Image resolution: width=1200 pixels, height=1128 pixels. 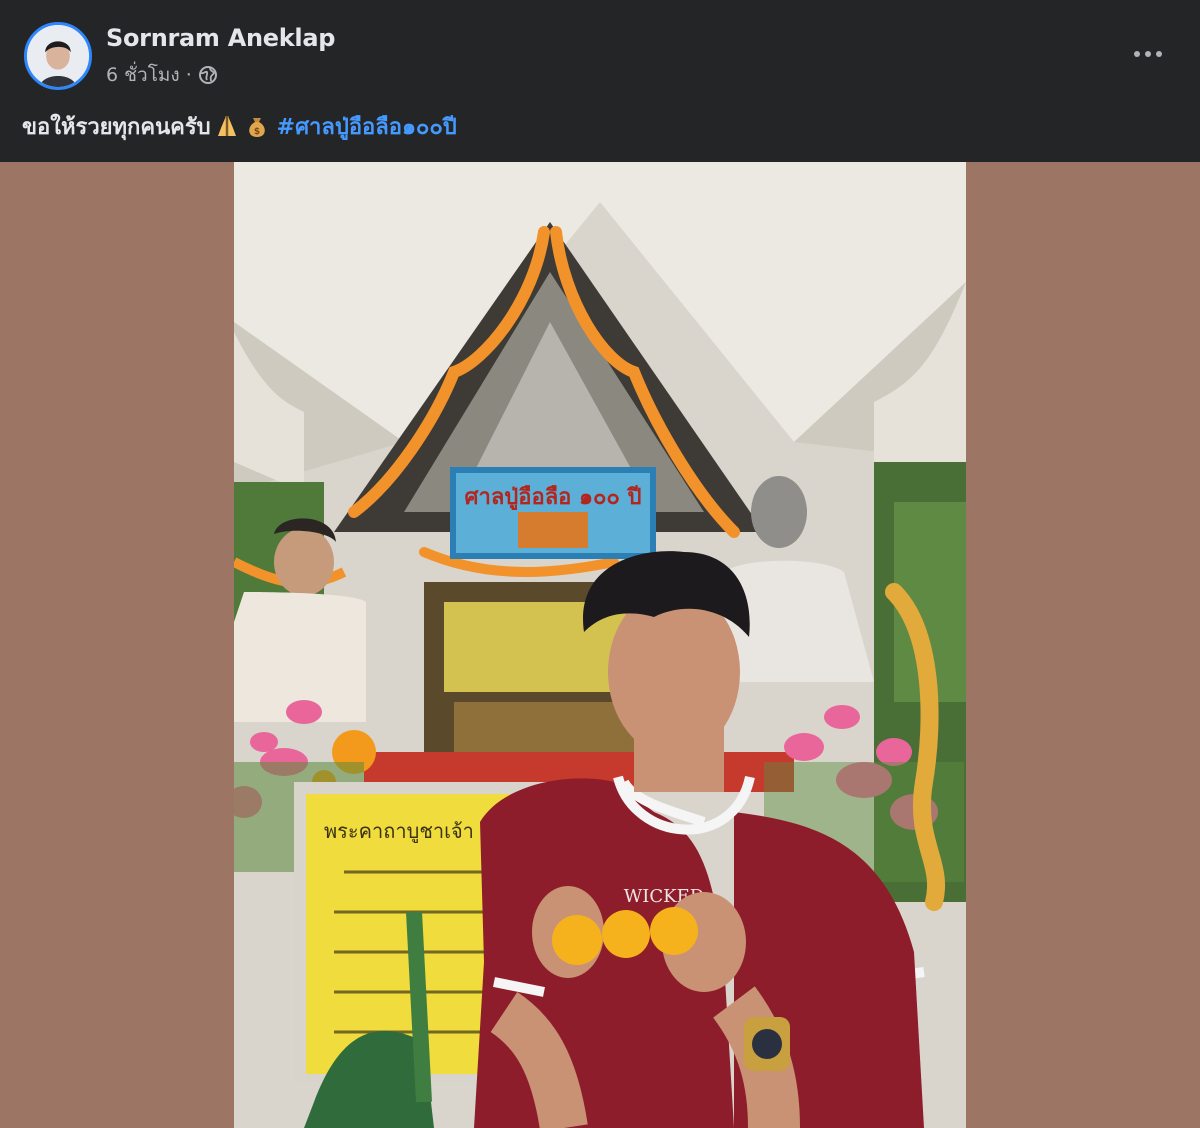 What do you see at coordinates (399, 831) in the screenshot?
I see `plaque-title: พระคาถาบูชาเจ้า` at bounding box center [399, 831].